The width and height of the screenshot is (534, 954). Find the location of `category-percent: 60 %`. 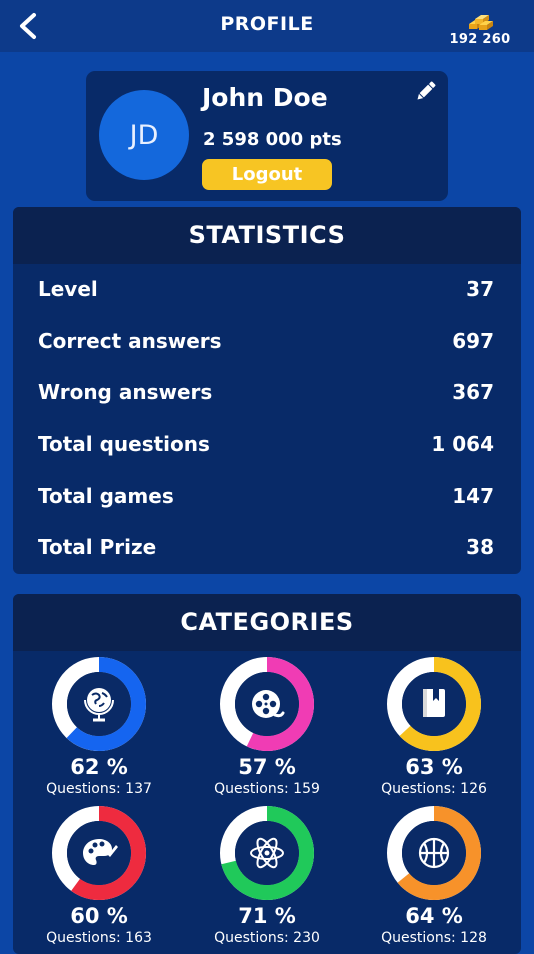

category-percent: 60 % is located at coordinates (99, 916).